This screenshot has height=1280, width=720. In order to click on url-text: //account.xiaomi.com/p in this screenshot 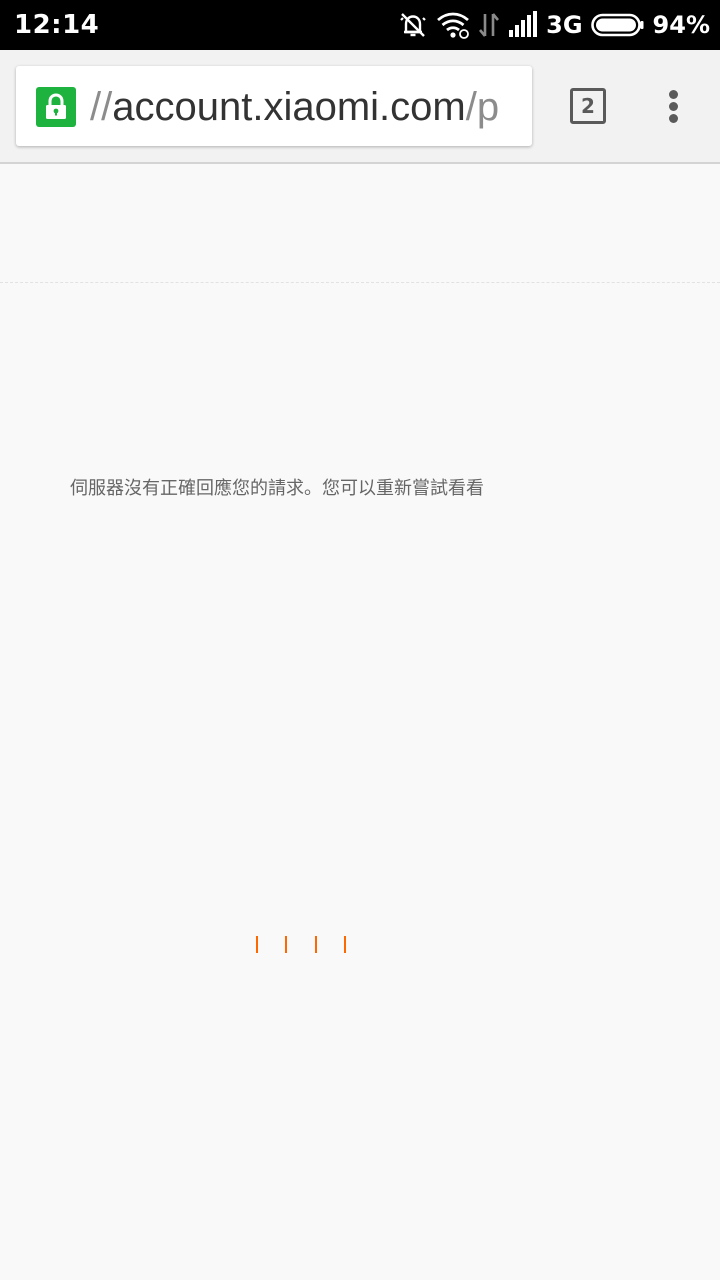, I will do `click(301, 107)`.